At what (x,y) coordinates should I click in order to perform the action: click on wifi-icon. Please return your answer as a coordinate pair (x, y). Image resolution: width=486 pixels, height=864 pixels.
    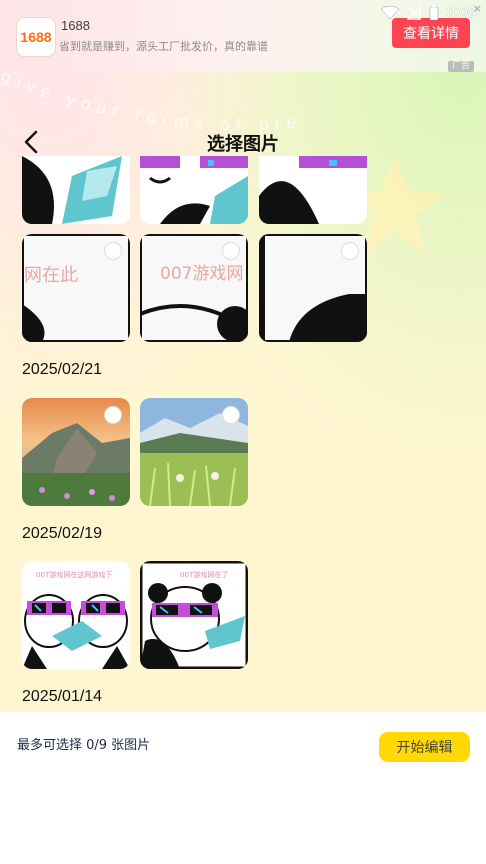
    Looking at the image, I should click on (389, 12).